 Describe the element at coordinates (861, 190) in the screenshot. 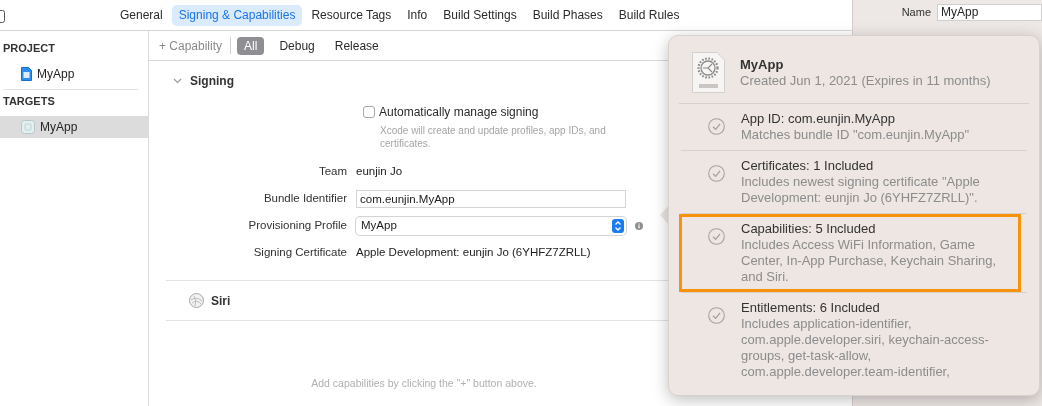

I see `item-description: Includes newest signing certificate "Apple Development: eunjin Jo (6YHFZ7ZRLL)".` at that location.